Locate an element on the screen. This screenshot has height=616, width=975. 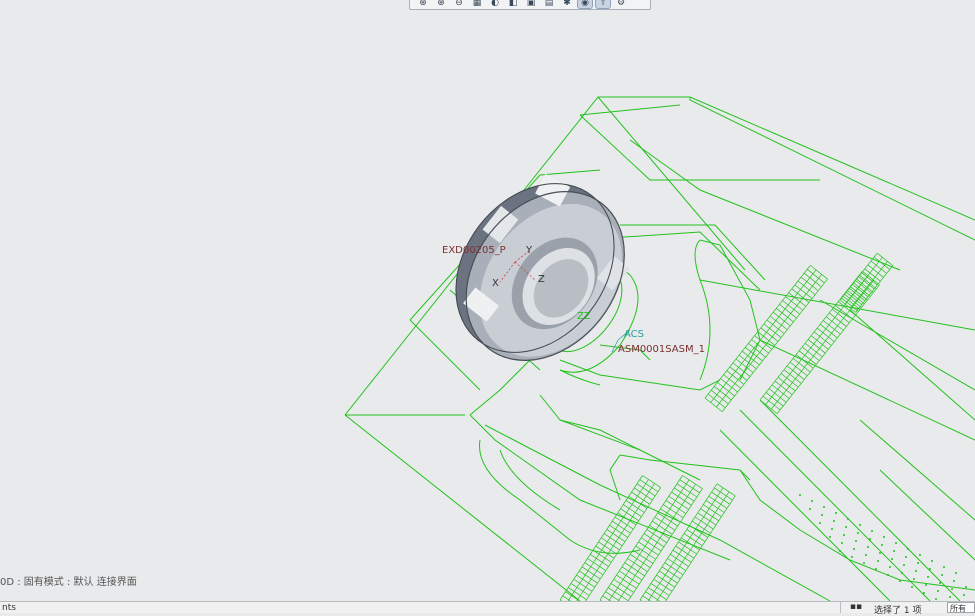
assembly-name-label: ASM0001SASM_1 is located at coordinates (661, 349).